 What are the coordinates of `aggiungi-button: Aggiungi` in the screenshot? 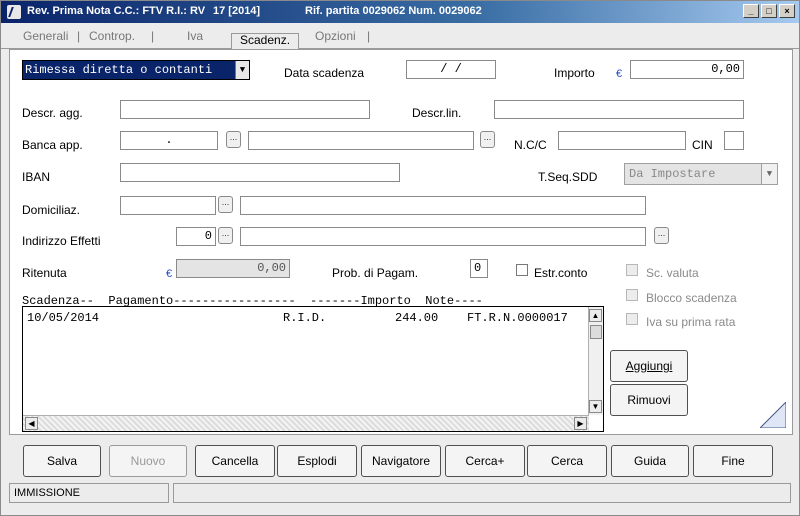 It's located at (649, 366).